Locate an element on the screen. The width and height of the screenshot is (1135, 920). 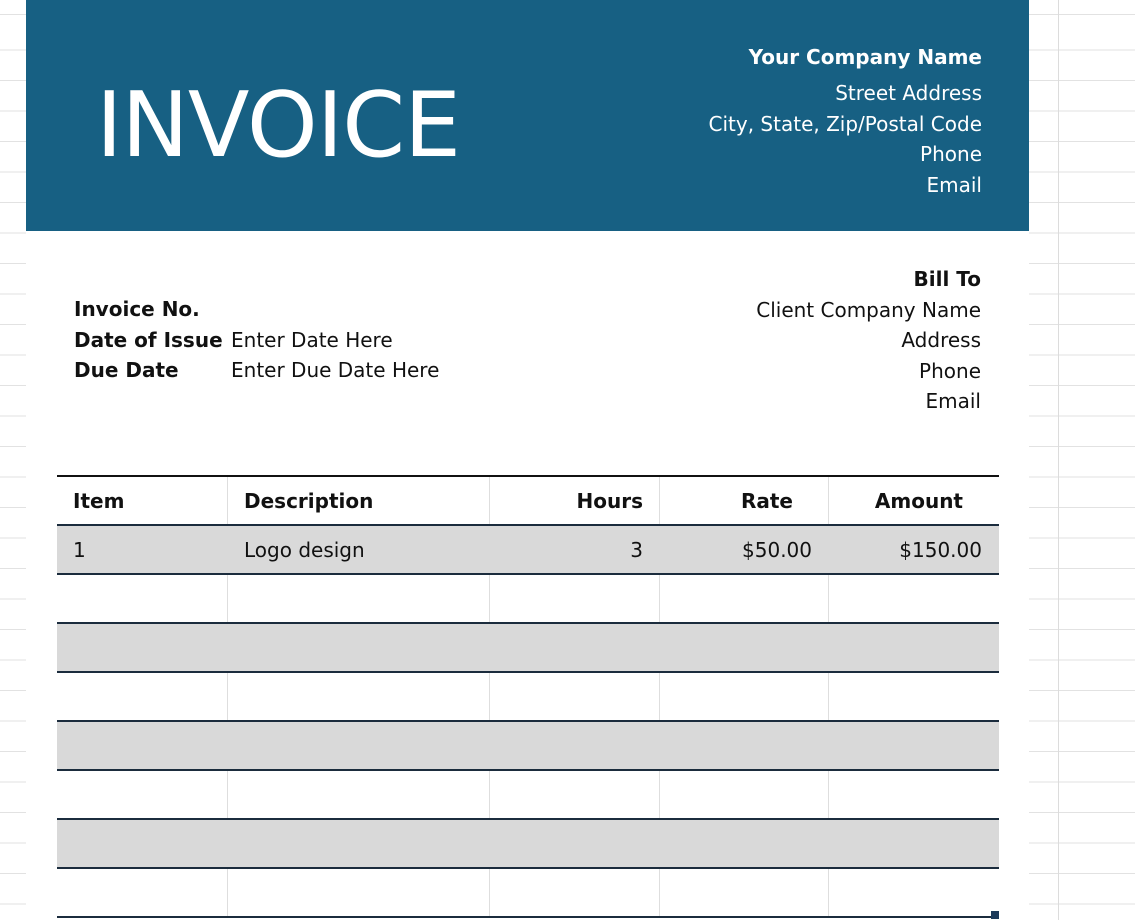
invoice-number-row: Invoice No. is located at coordinates (256, 309).